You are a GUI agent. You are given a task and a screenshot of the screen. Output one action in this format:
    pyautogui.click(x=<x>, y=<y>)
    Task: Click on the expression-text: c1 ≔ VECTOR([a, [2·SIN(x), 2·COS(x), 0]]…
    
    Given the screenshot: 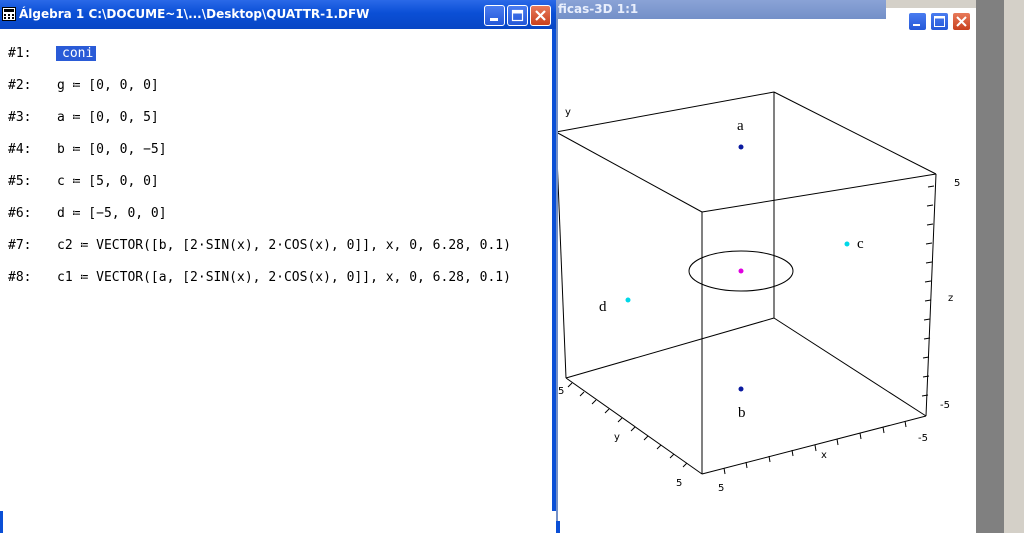 What is the action you would take?
    pyautogui.click(x=284, y=277)
    